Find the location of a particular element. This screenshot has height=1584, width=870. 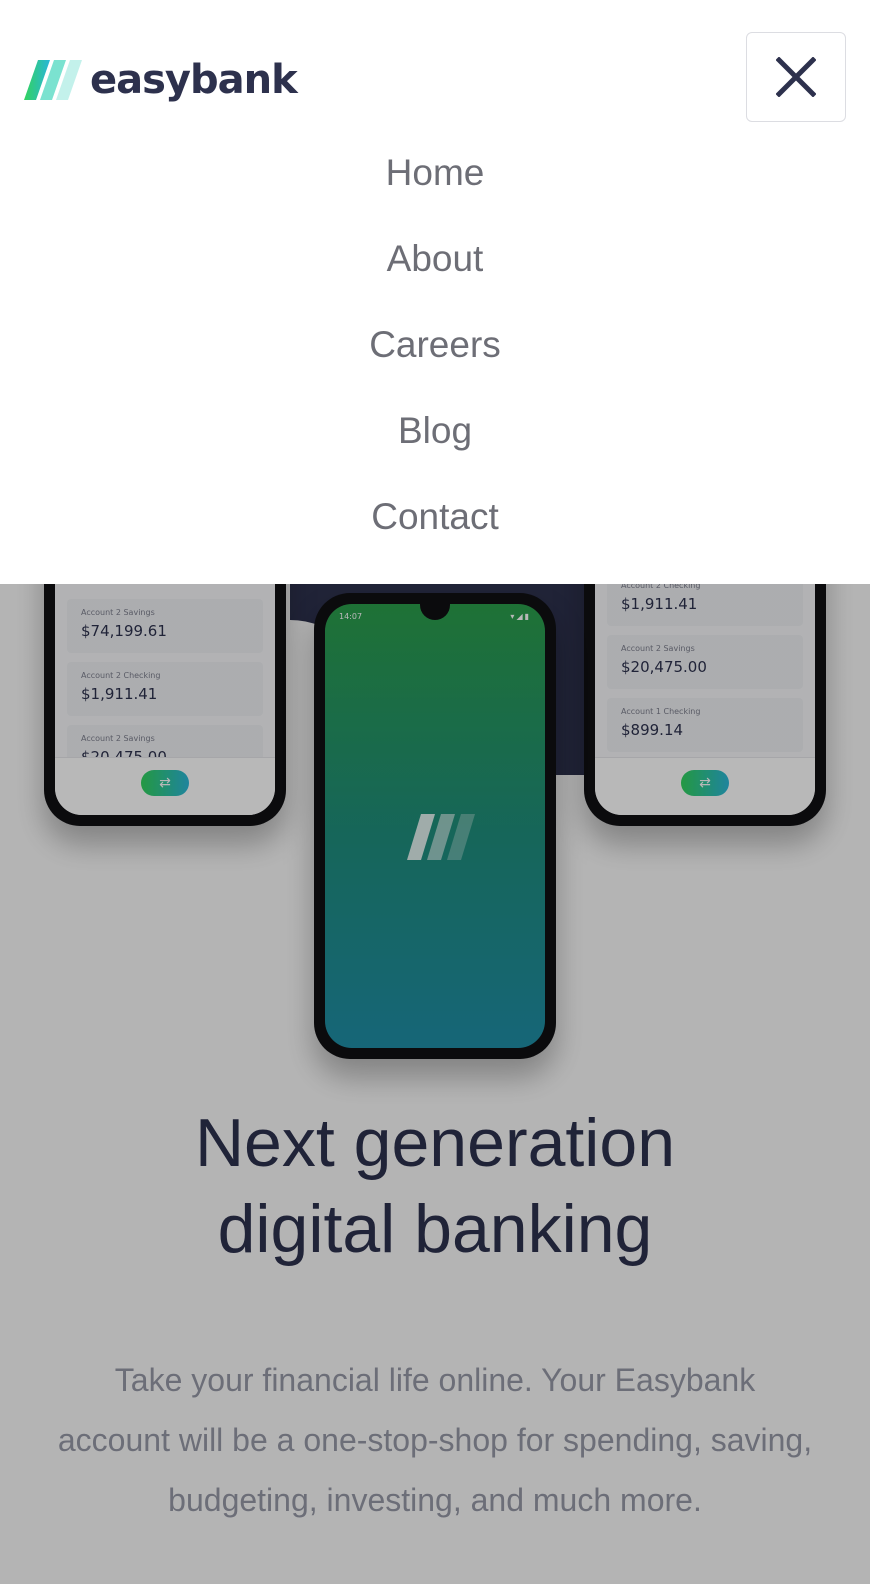

nav-item-home: Home is located at coordinates (435, 173).